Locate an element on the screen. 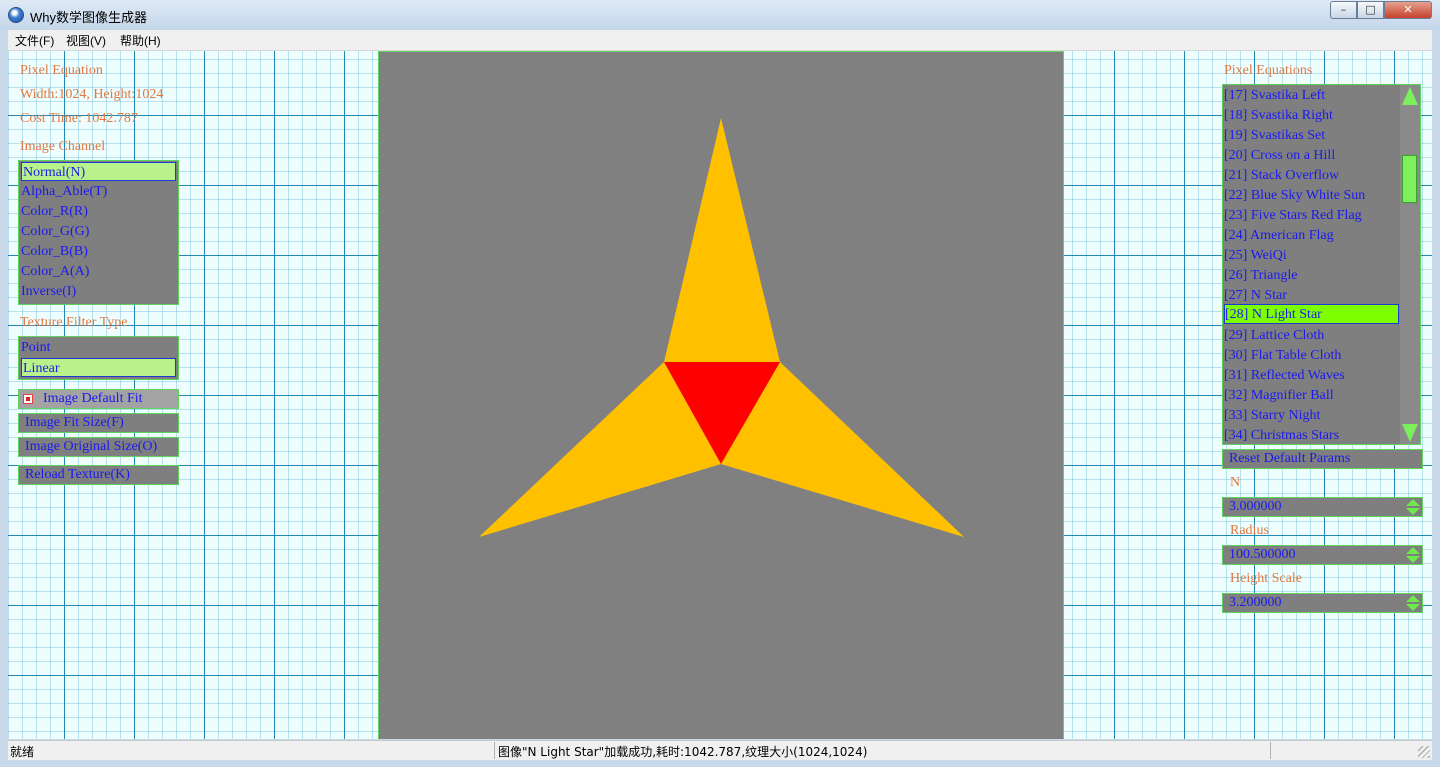  image-original-size-button: Image Original Size(O) is located at coordinates (98, 447).